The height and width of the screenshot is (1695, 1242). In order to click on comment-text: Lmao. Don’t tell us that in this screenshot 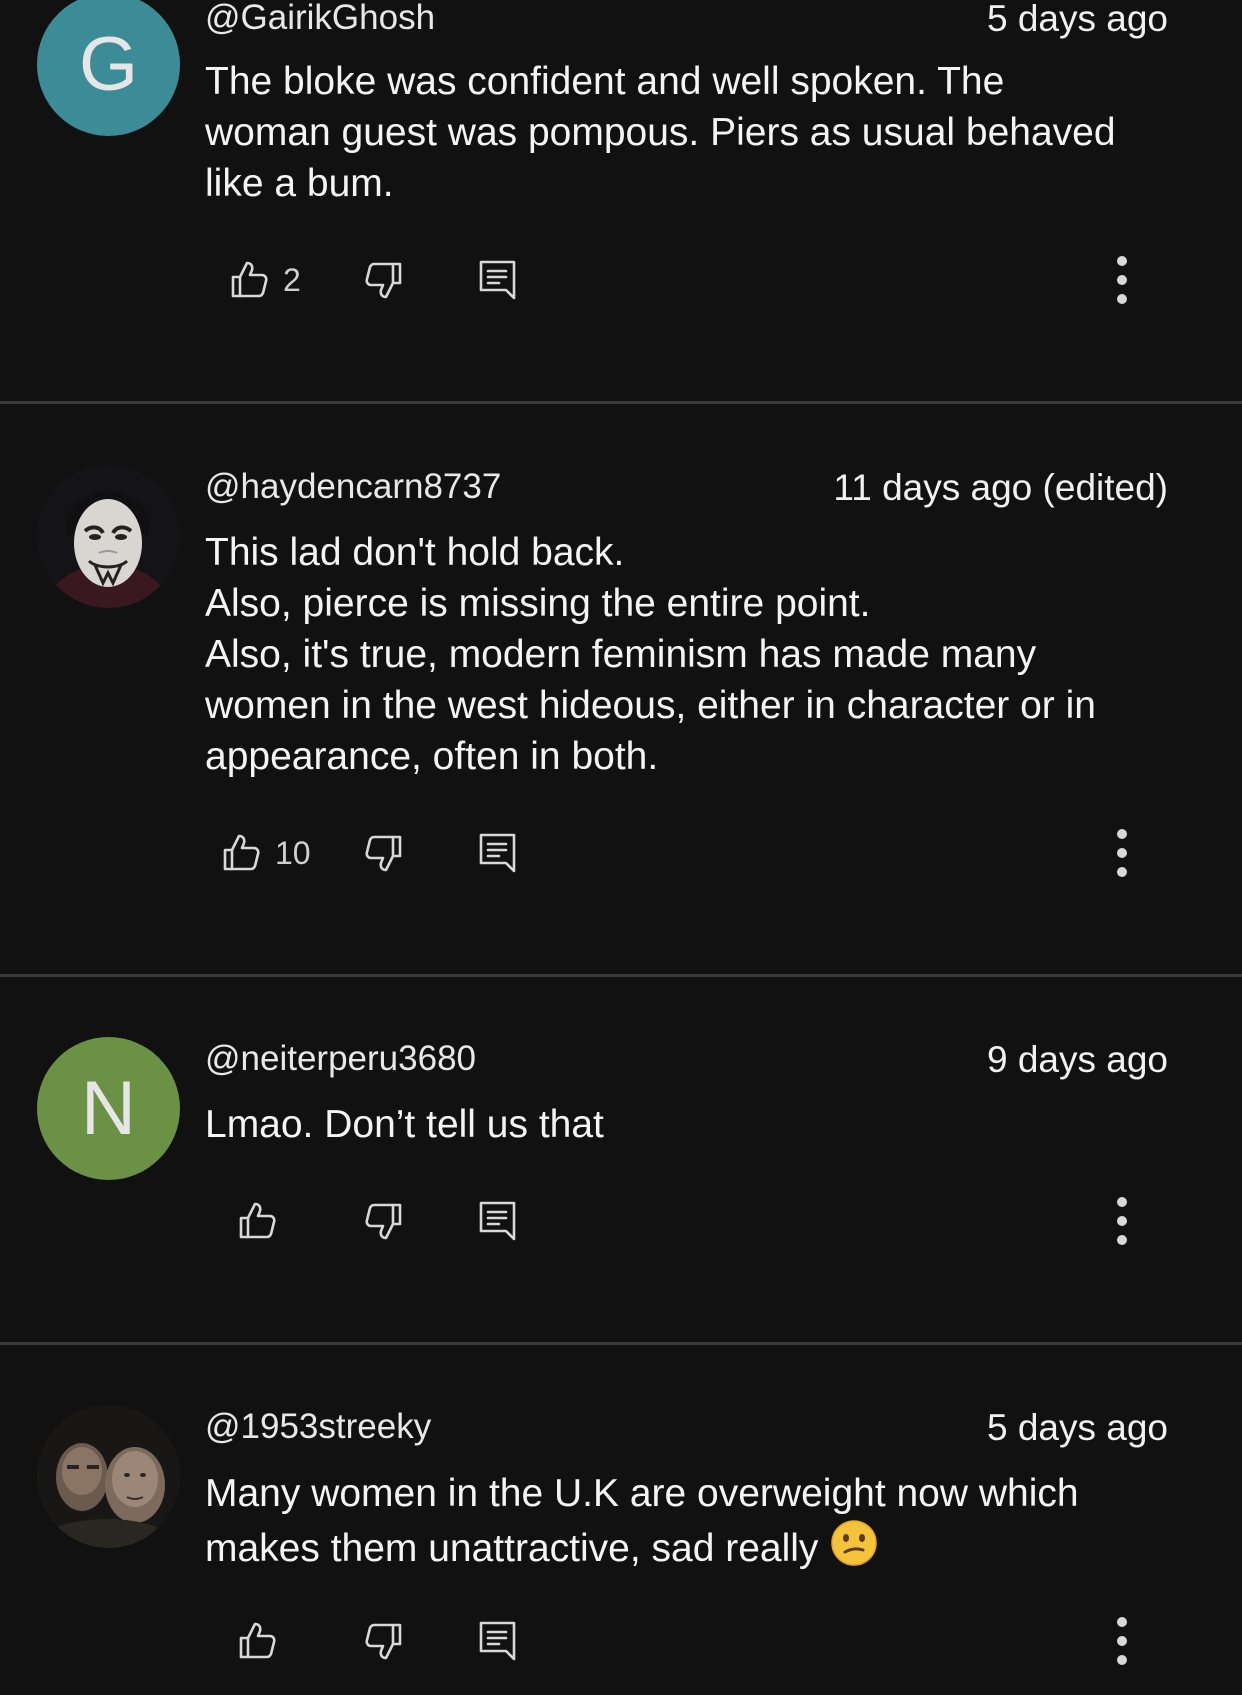, I will do `click(700, 1124)`.